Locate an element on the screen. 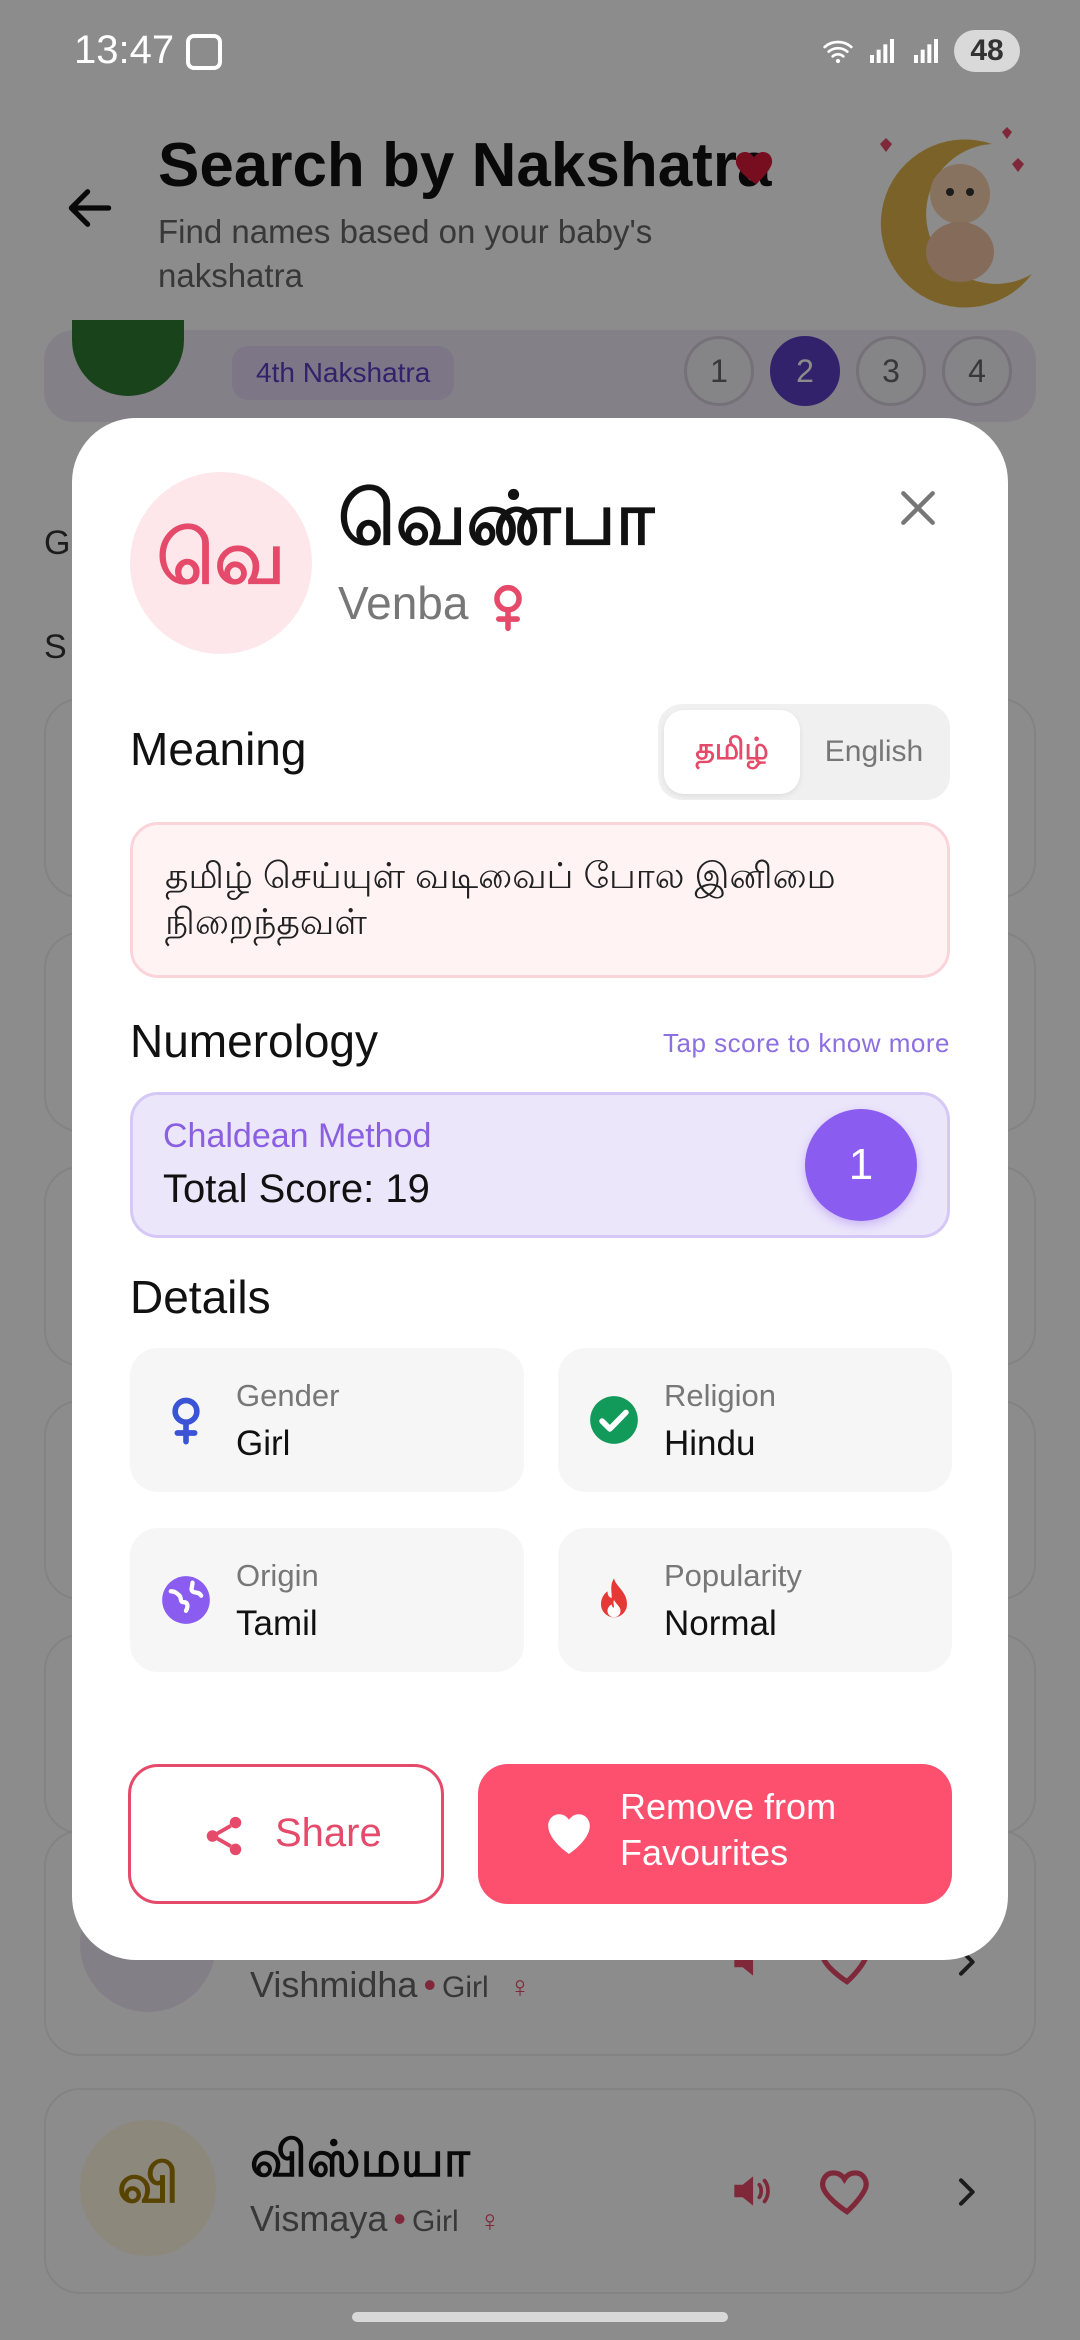 This screenshot has width=1080, height=2340. meaning-heading: Meaning is located at coordinates (218, 749).